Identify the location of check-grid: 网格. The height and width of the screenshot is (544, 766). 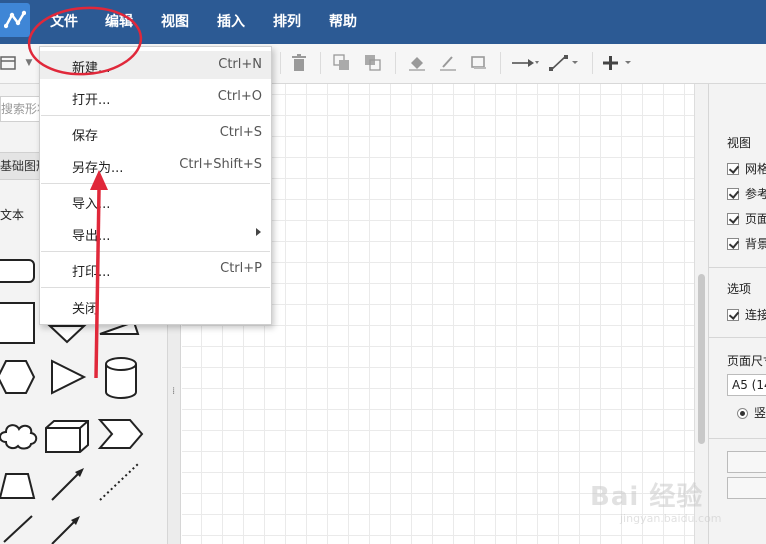
(746, 168).